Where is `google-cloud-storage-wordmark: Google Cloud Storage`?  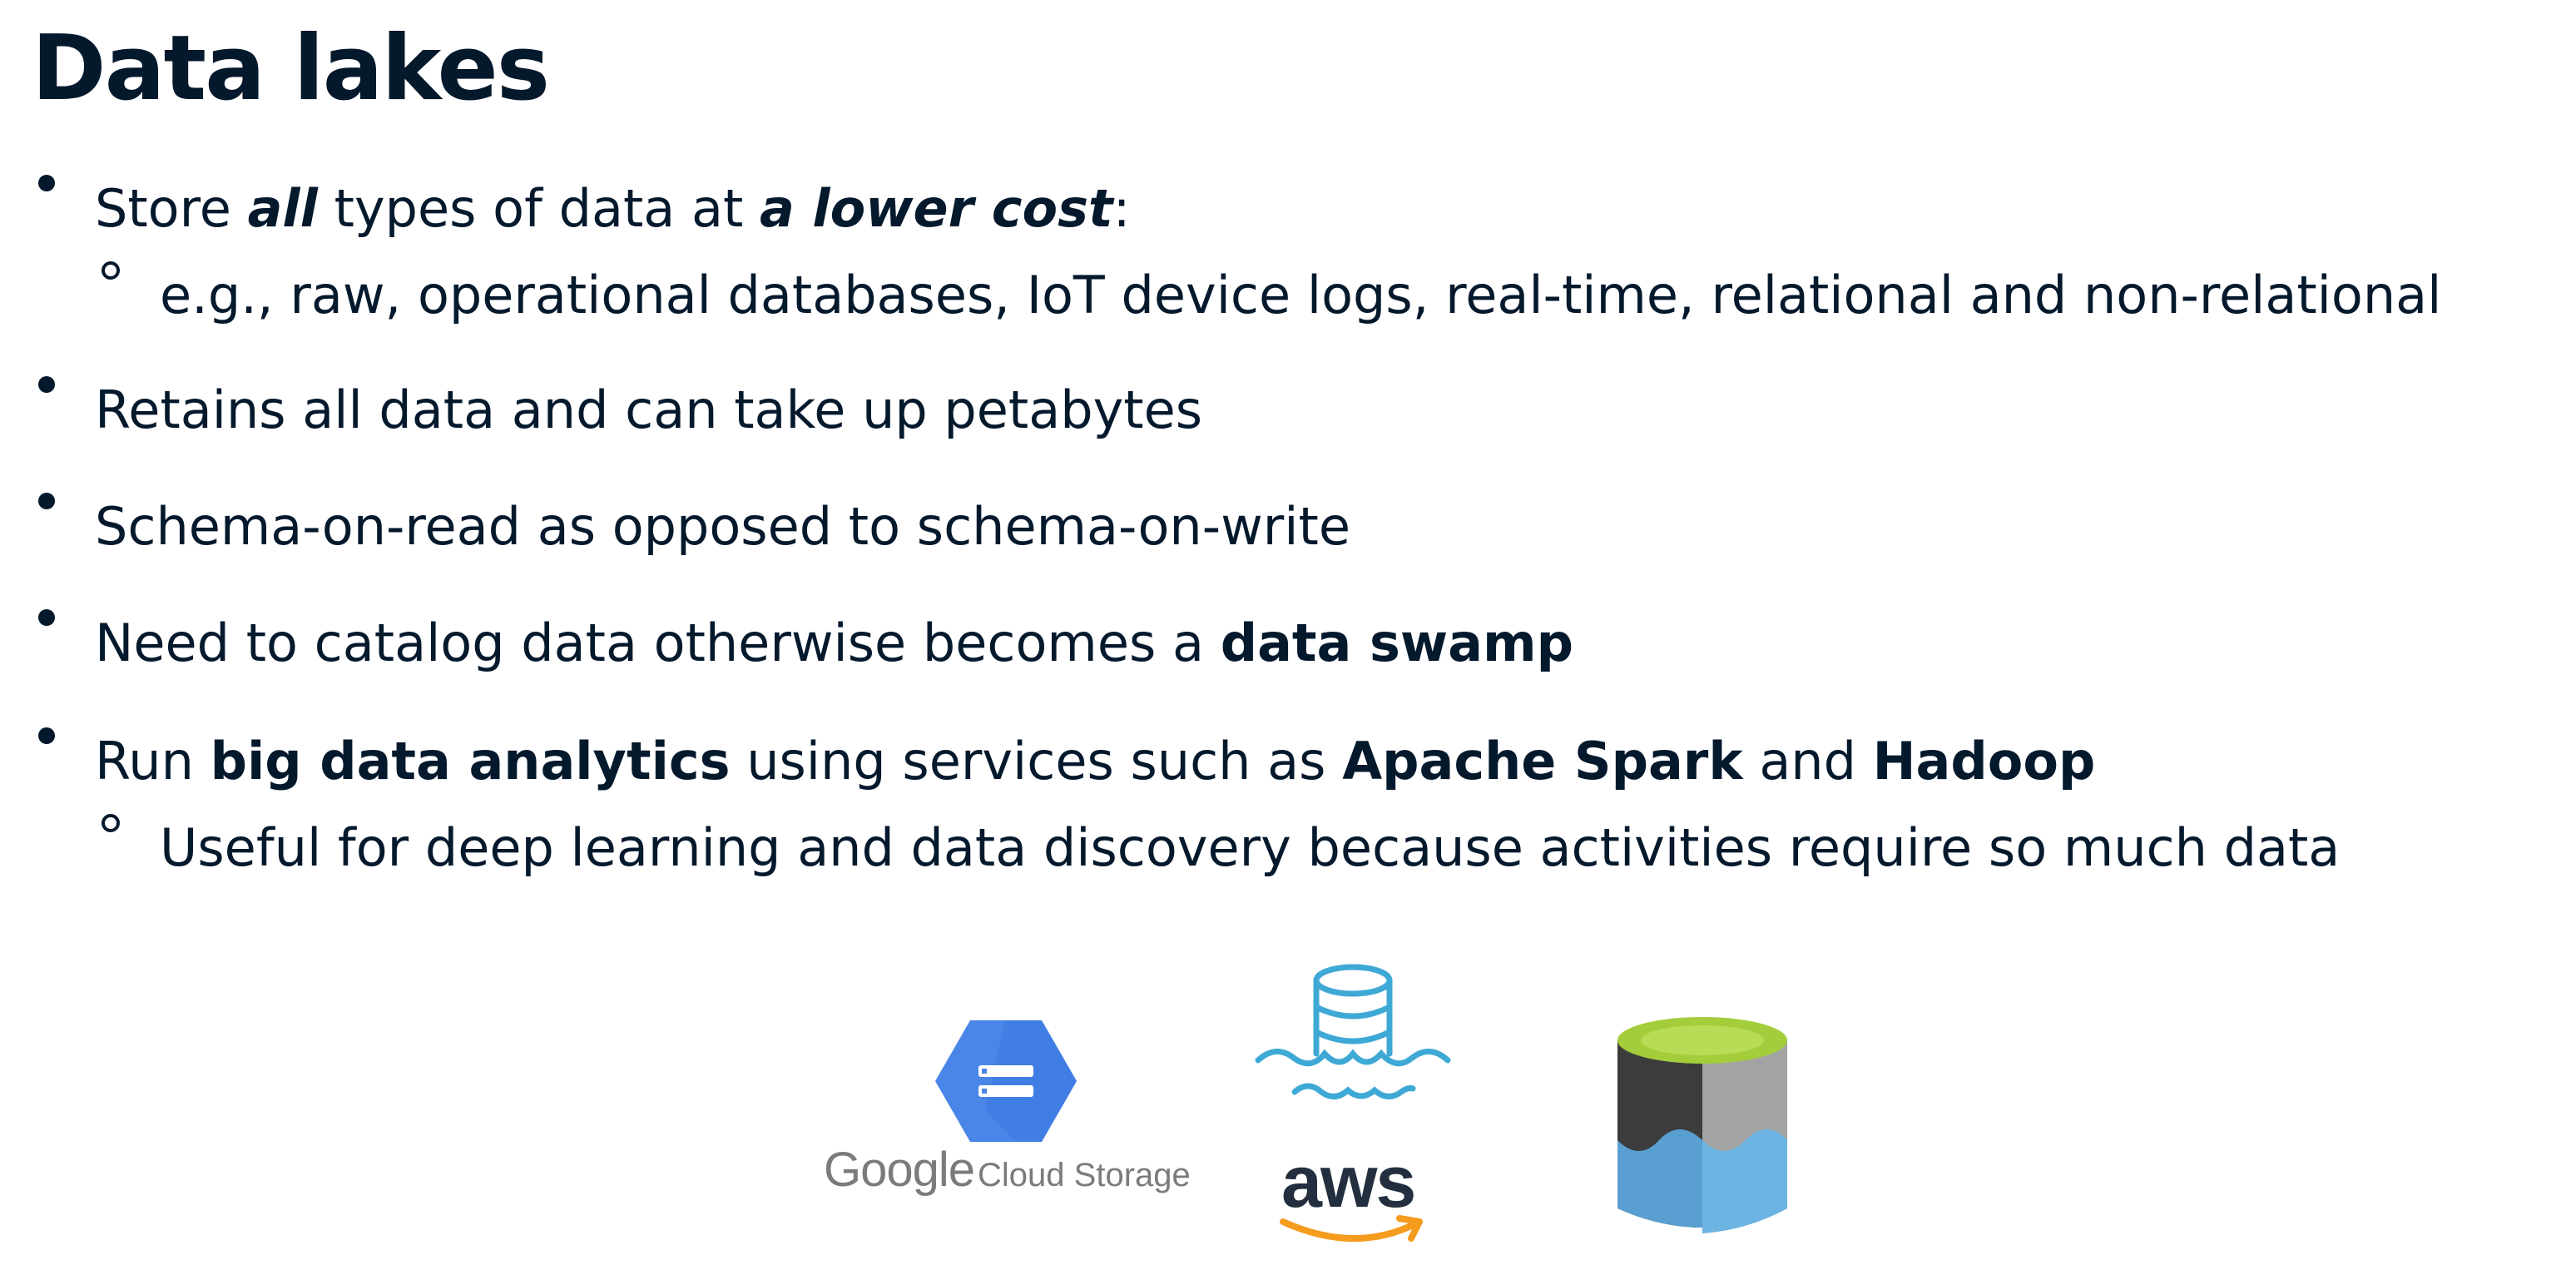 google-cloud-storage-wordmark: Google Cloud Storage is located at coordinates (1008, 1170).